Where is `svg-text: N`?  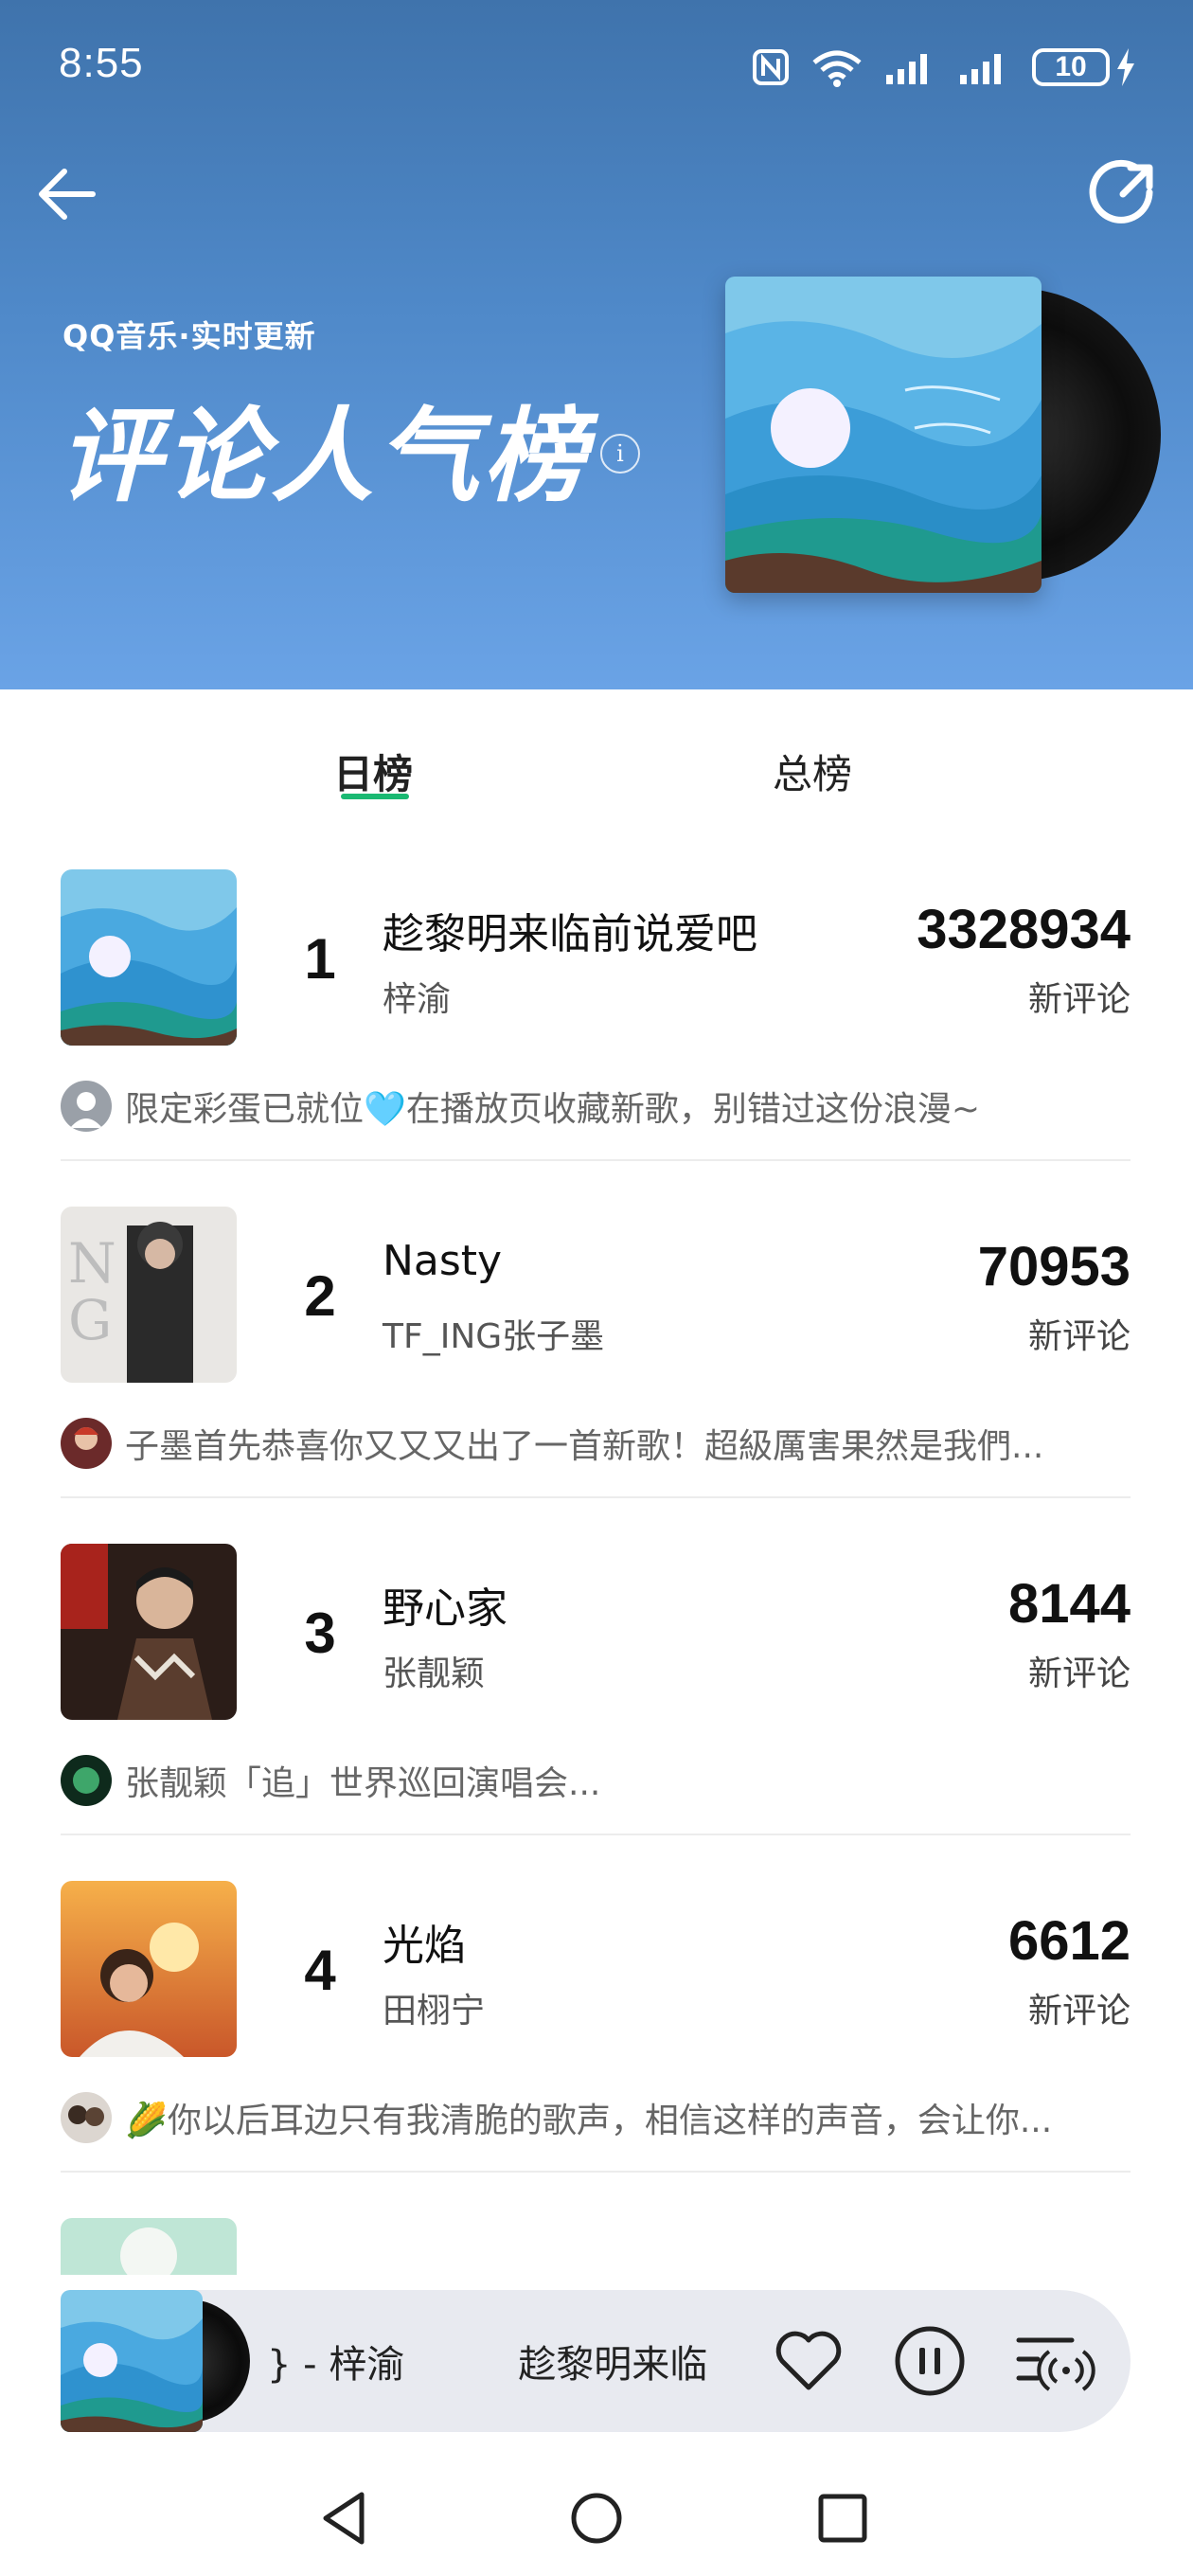 svg-text: N is located at coordinates (92, 1263).